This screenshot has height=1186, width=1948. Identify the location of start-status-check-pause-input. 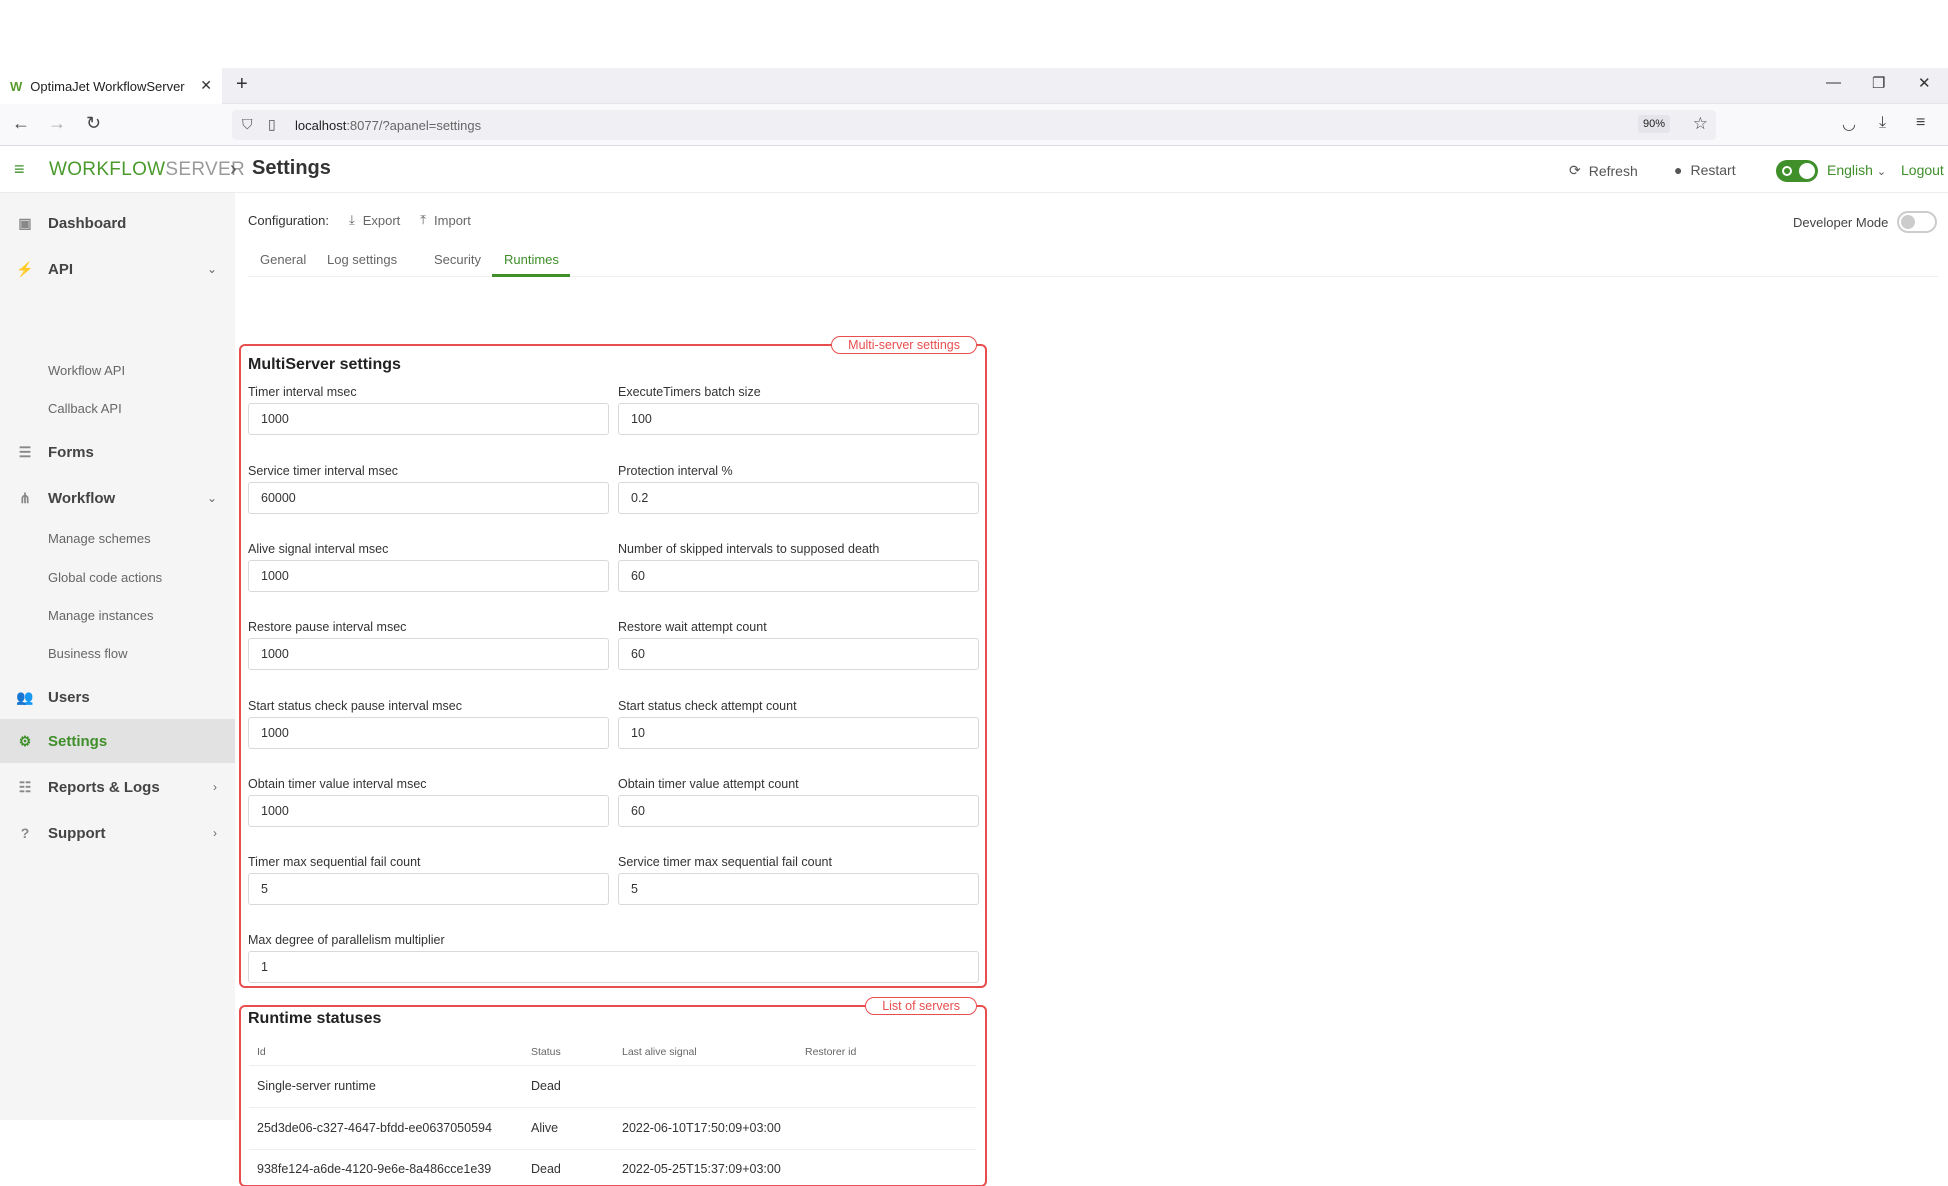
(428, 733).